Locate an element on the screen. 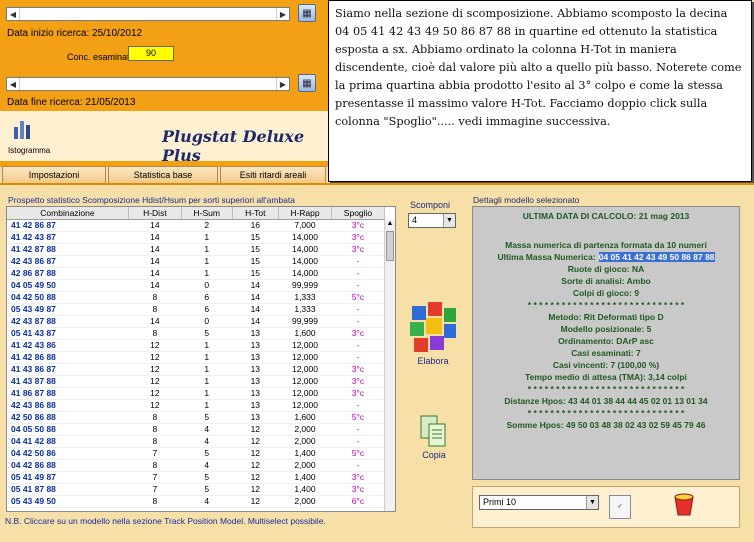 The width and height of the screenshot is (754, 542). scroll-thumb is located at coordinates (390, 246).